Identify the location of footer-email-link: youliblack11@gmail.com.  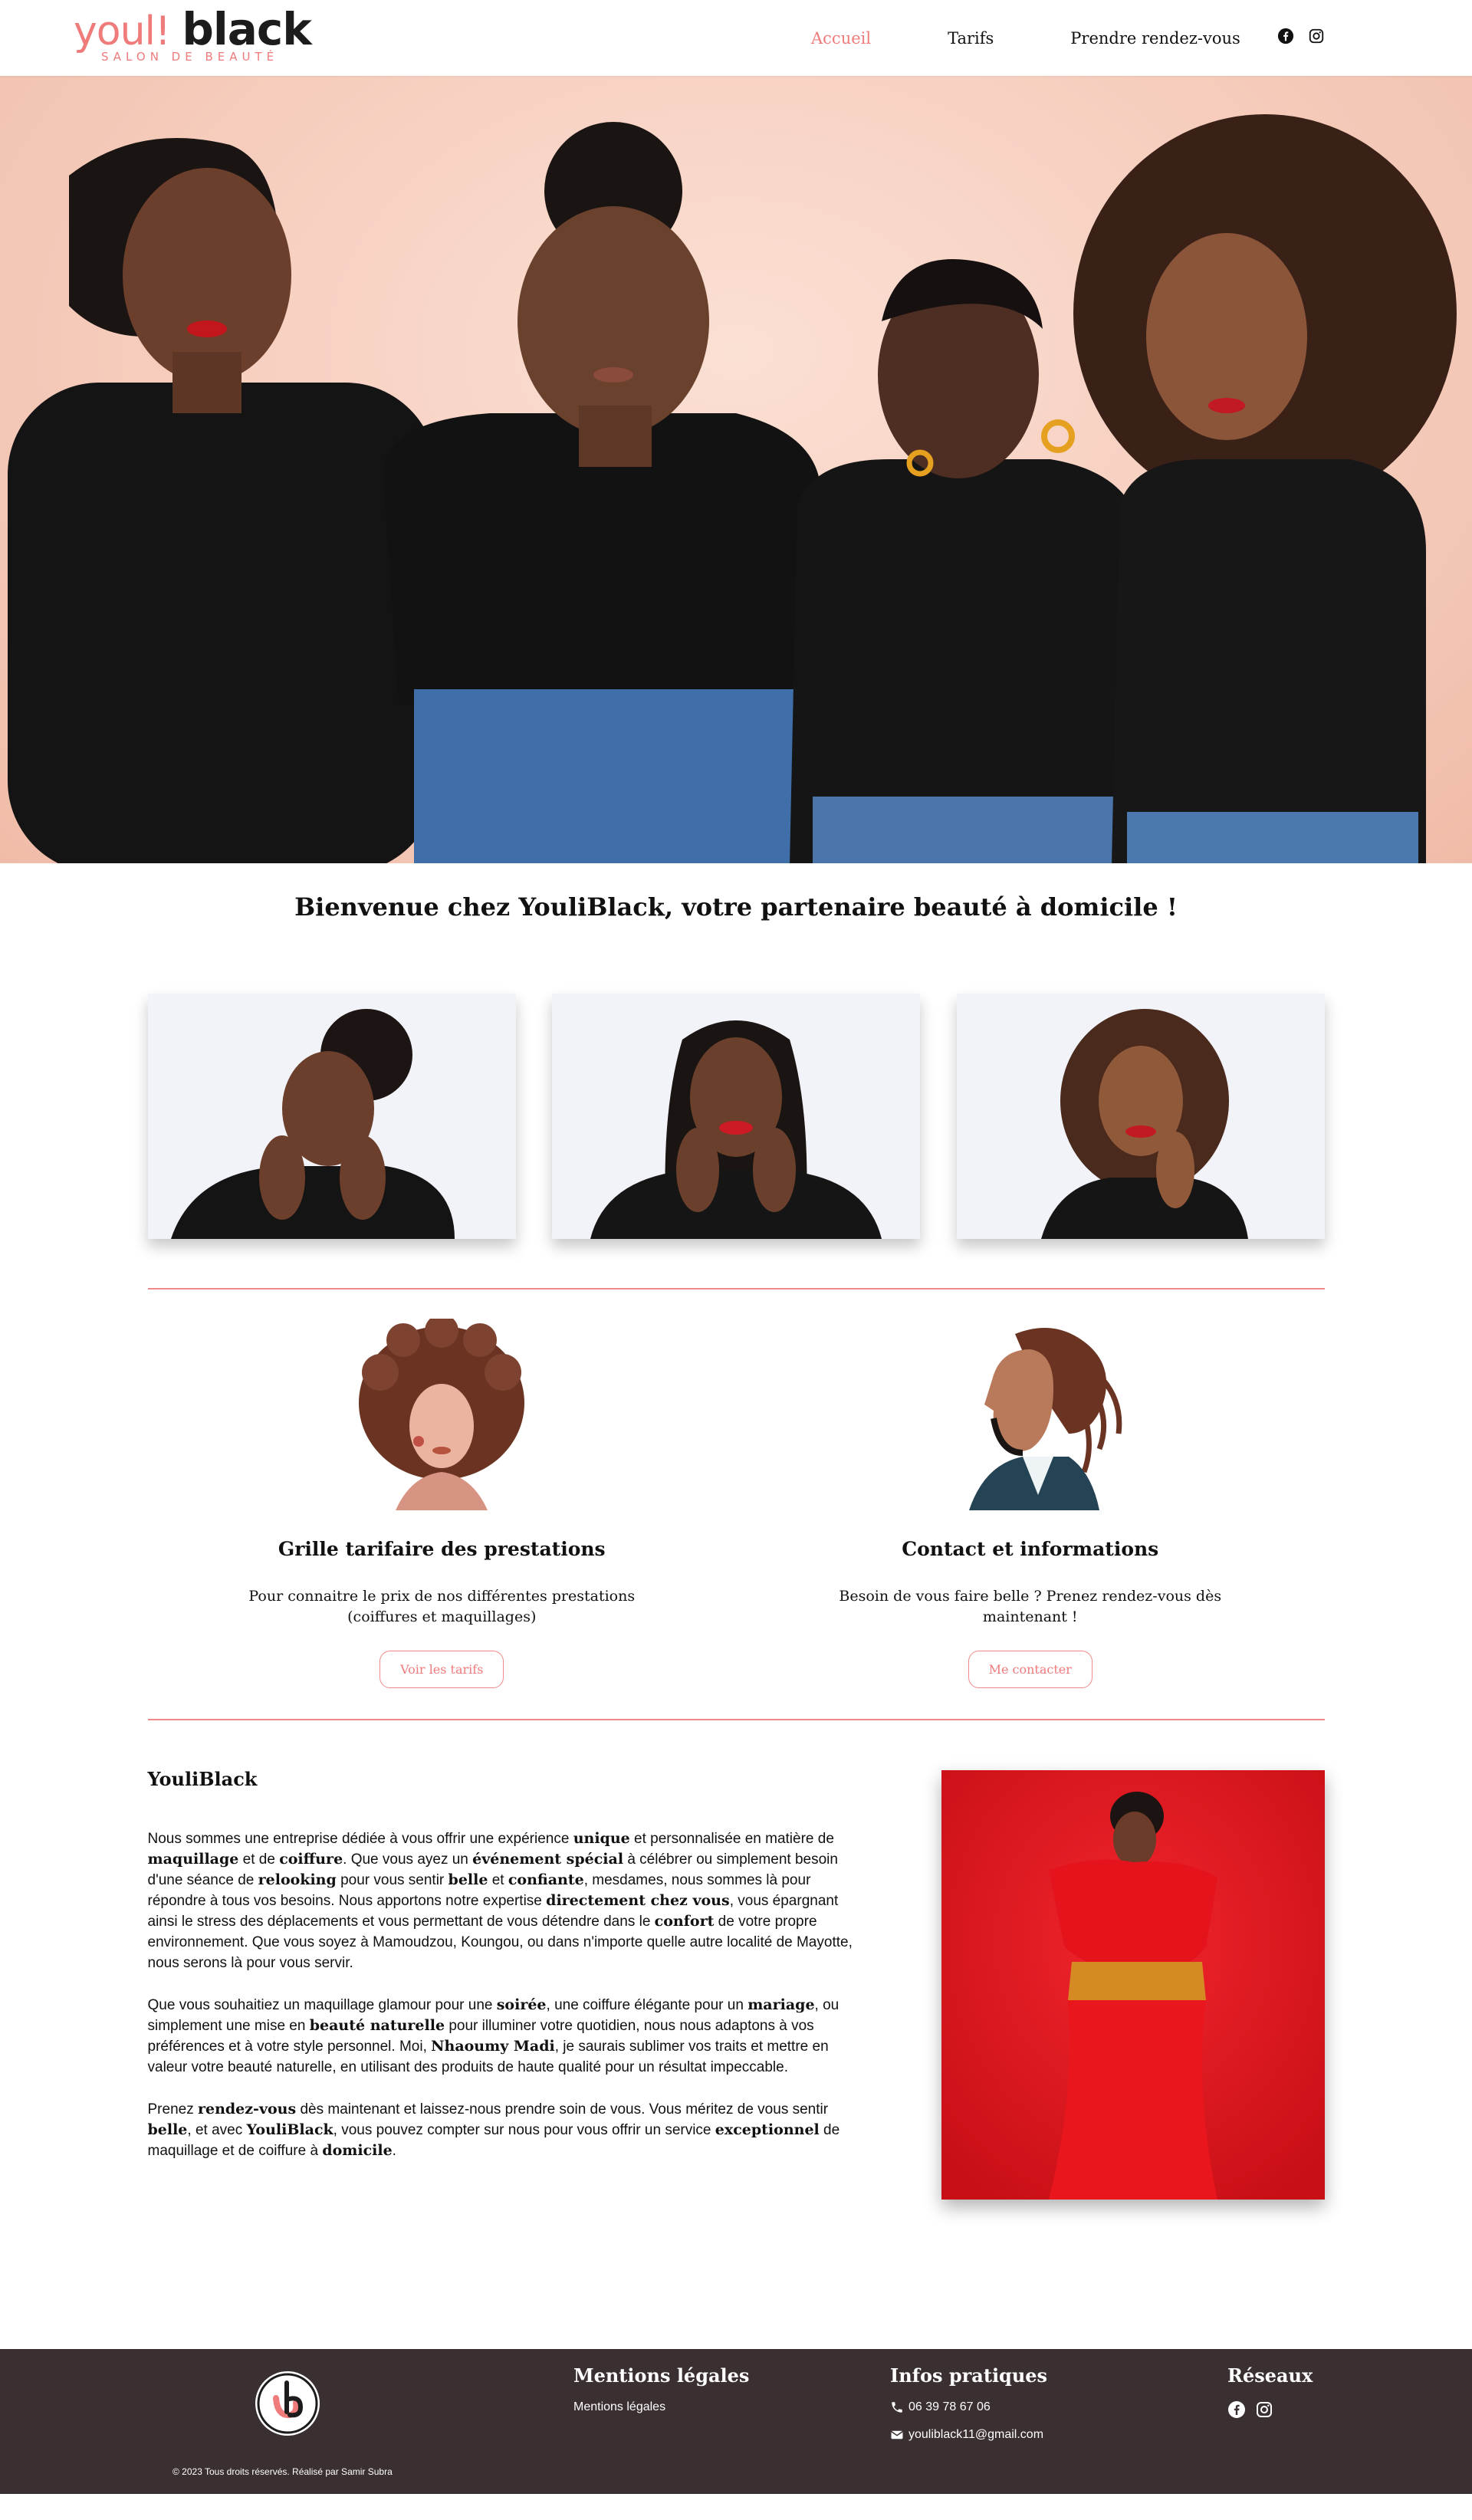
(969, 2435).